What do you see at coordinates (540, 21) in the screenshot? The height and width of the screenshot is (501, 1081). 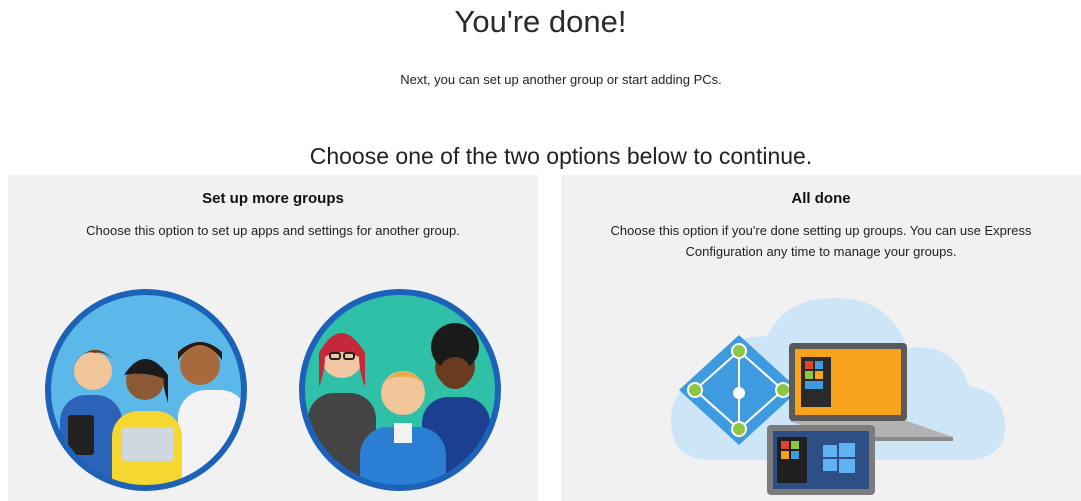 I see `page-title: You're done!` at bounding box center [540, 21].